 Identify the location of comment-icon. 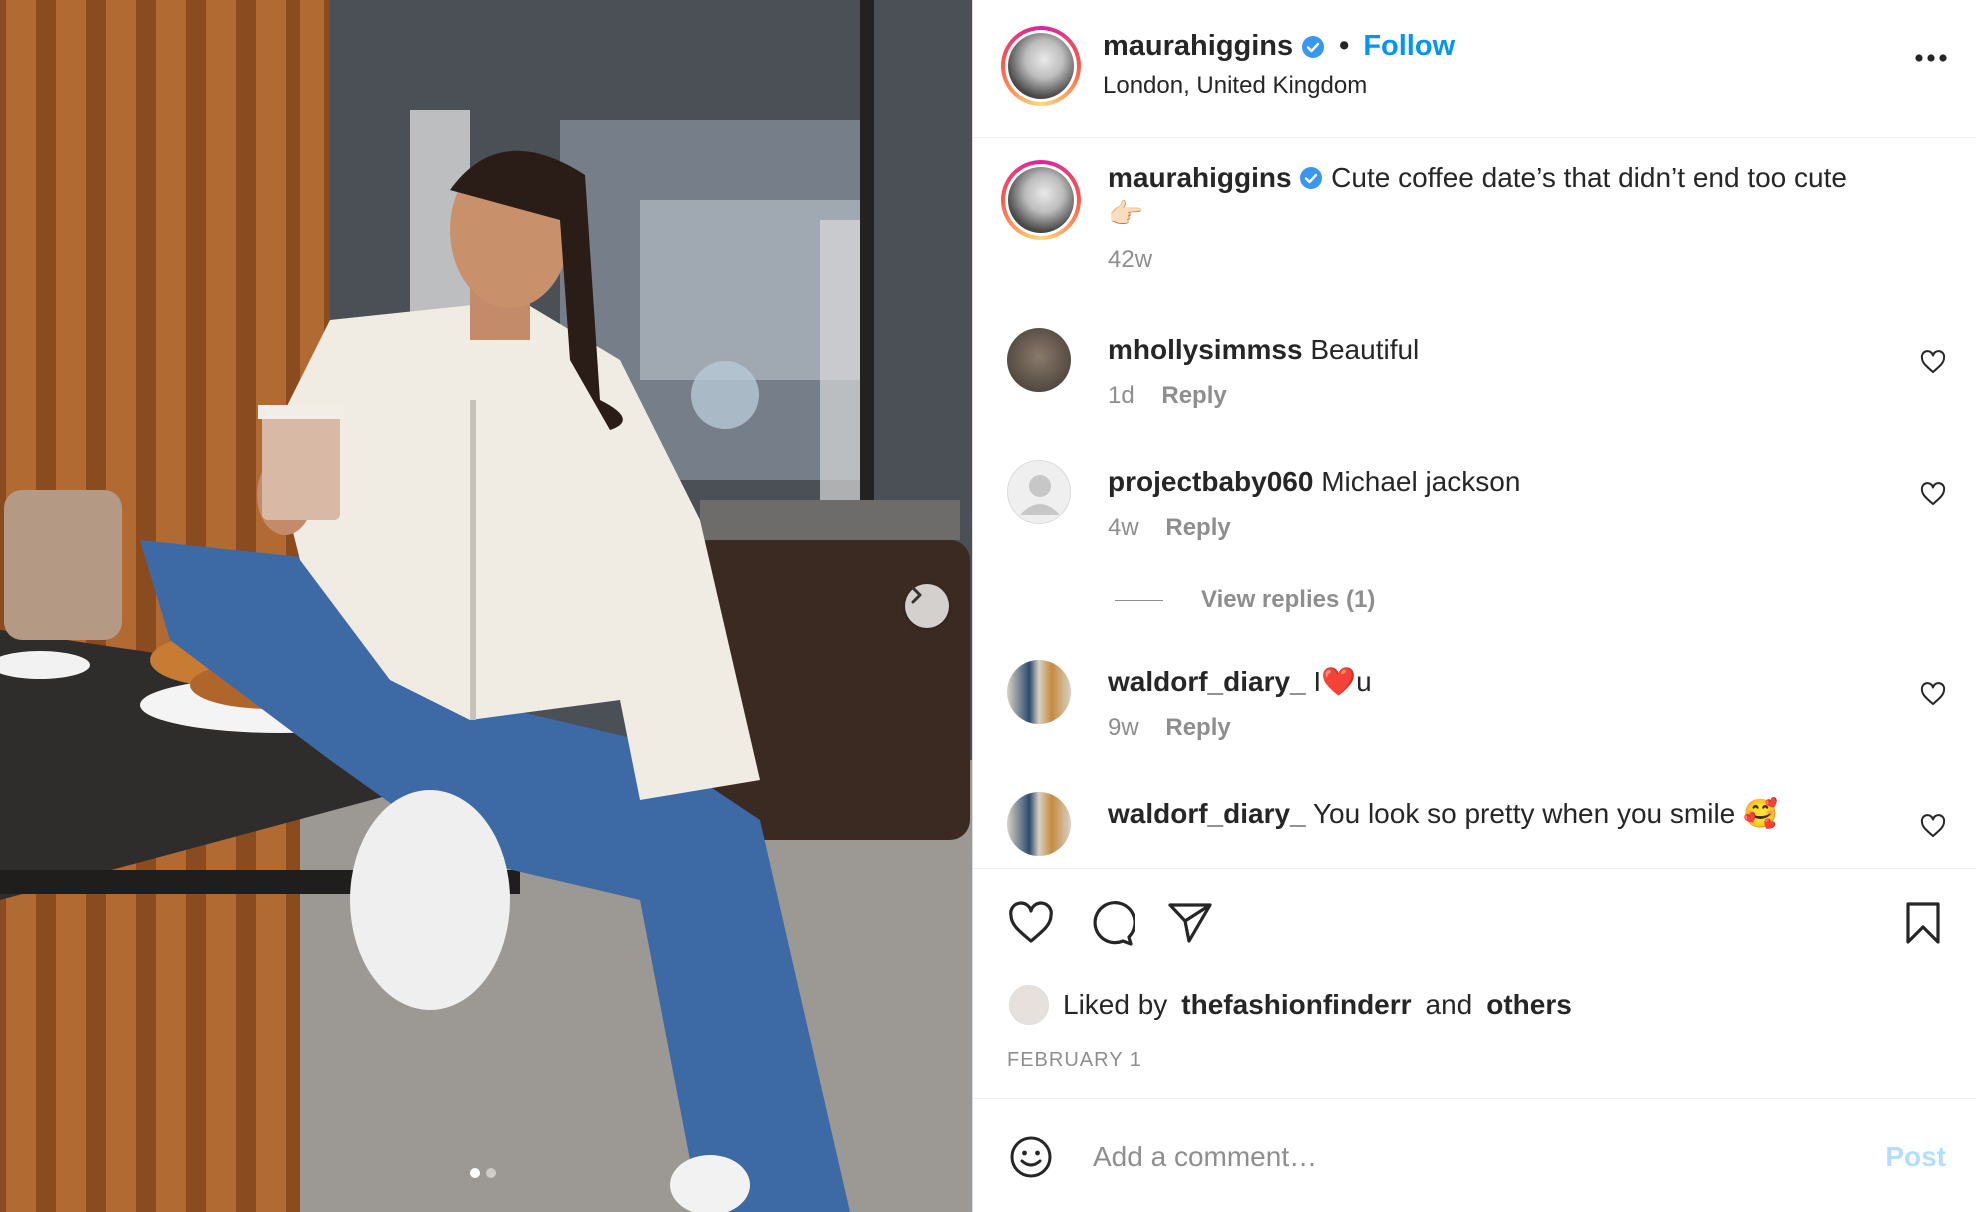
(1111, 924).